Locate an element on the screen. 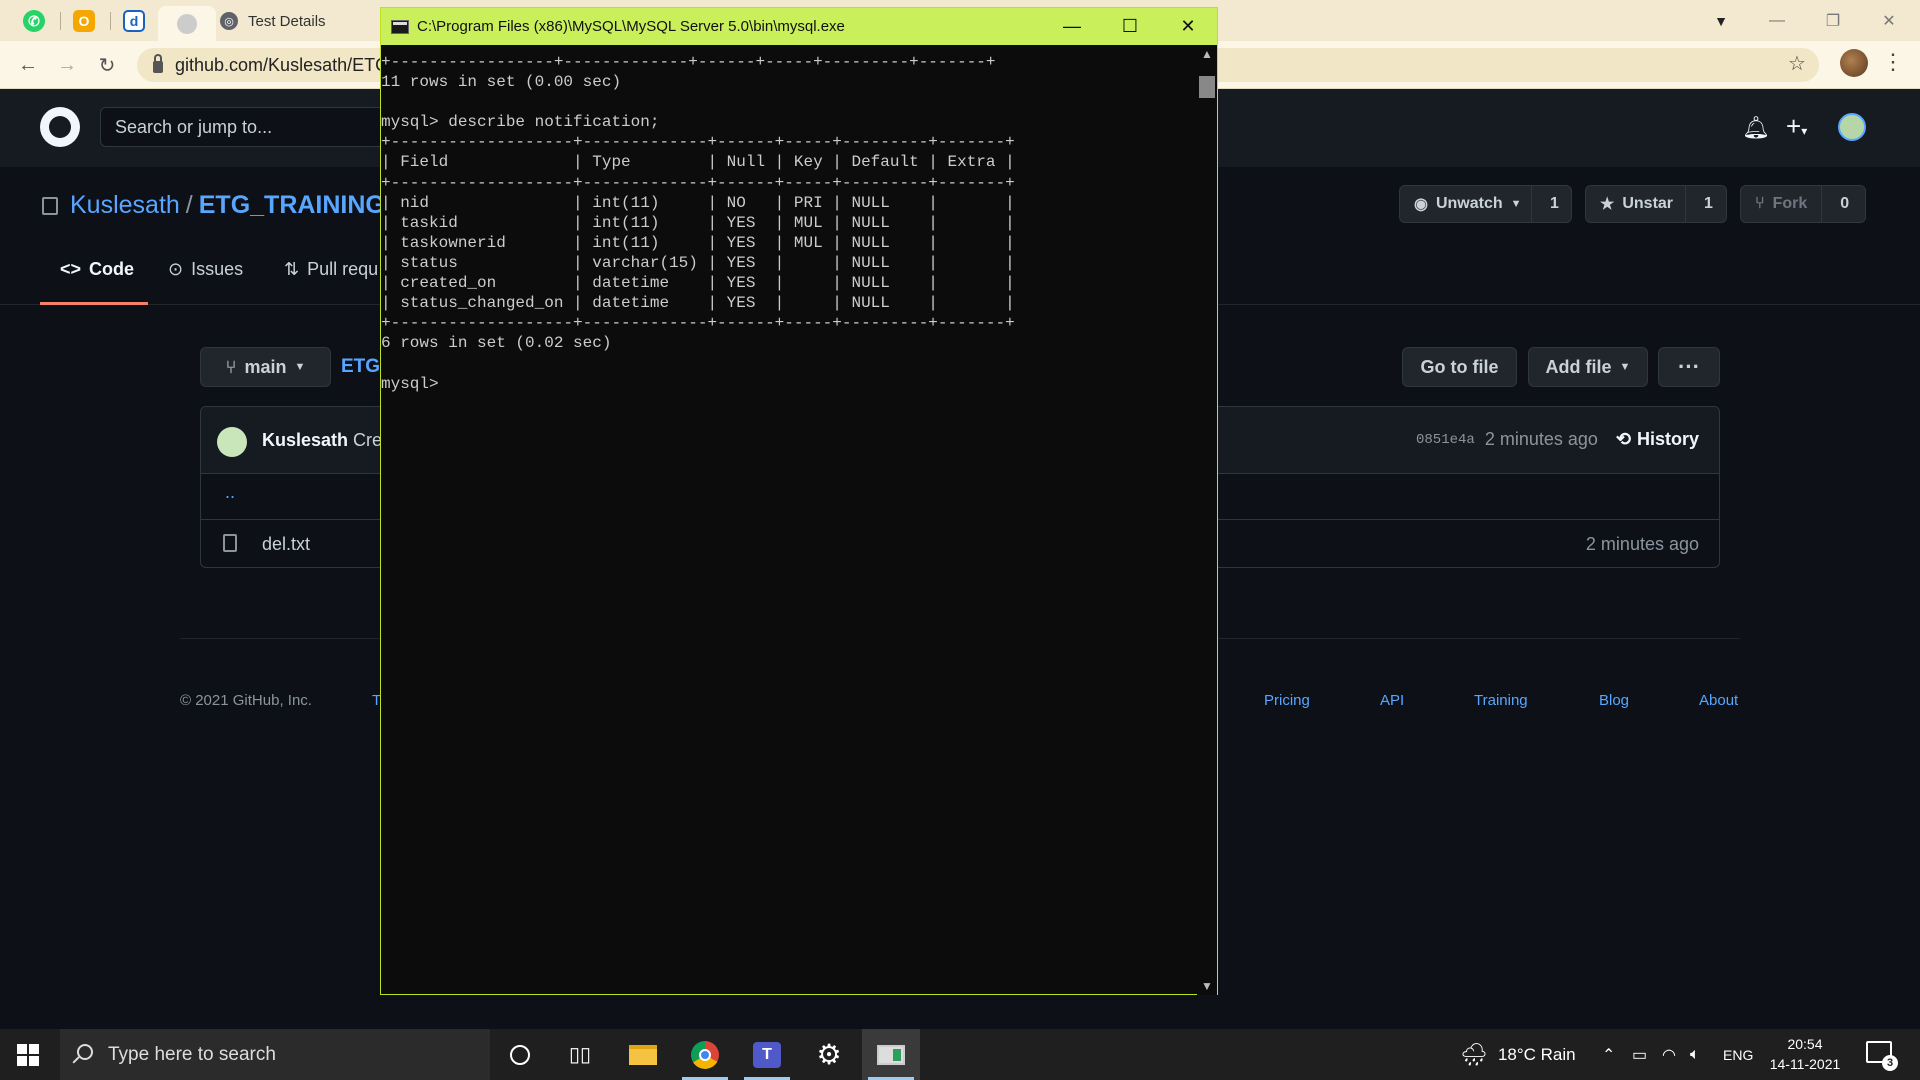 This screenshot has width=1920, height=1080. footer-link-blog: Blog is located at coordinates (1614, 700).